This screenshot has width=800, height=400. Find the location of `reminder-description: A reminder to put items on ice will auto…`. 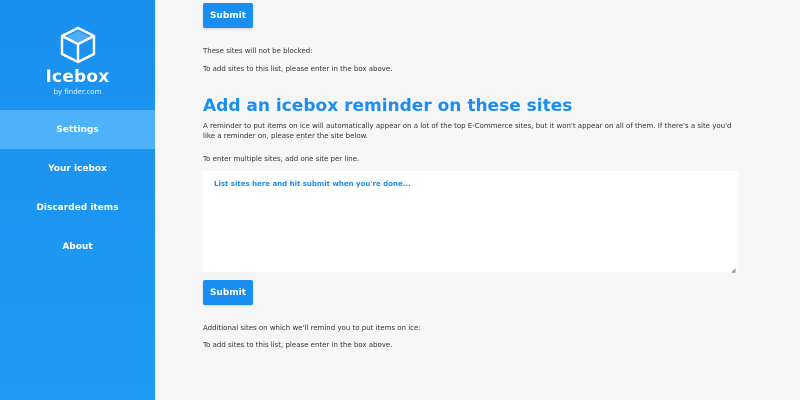

reminder-description: A reminder to put items on ice will auto… is located at coordinates (467, 131).